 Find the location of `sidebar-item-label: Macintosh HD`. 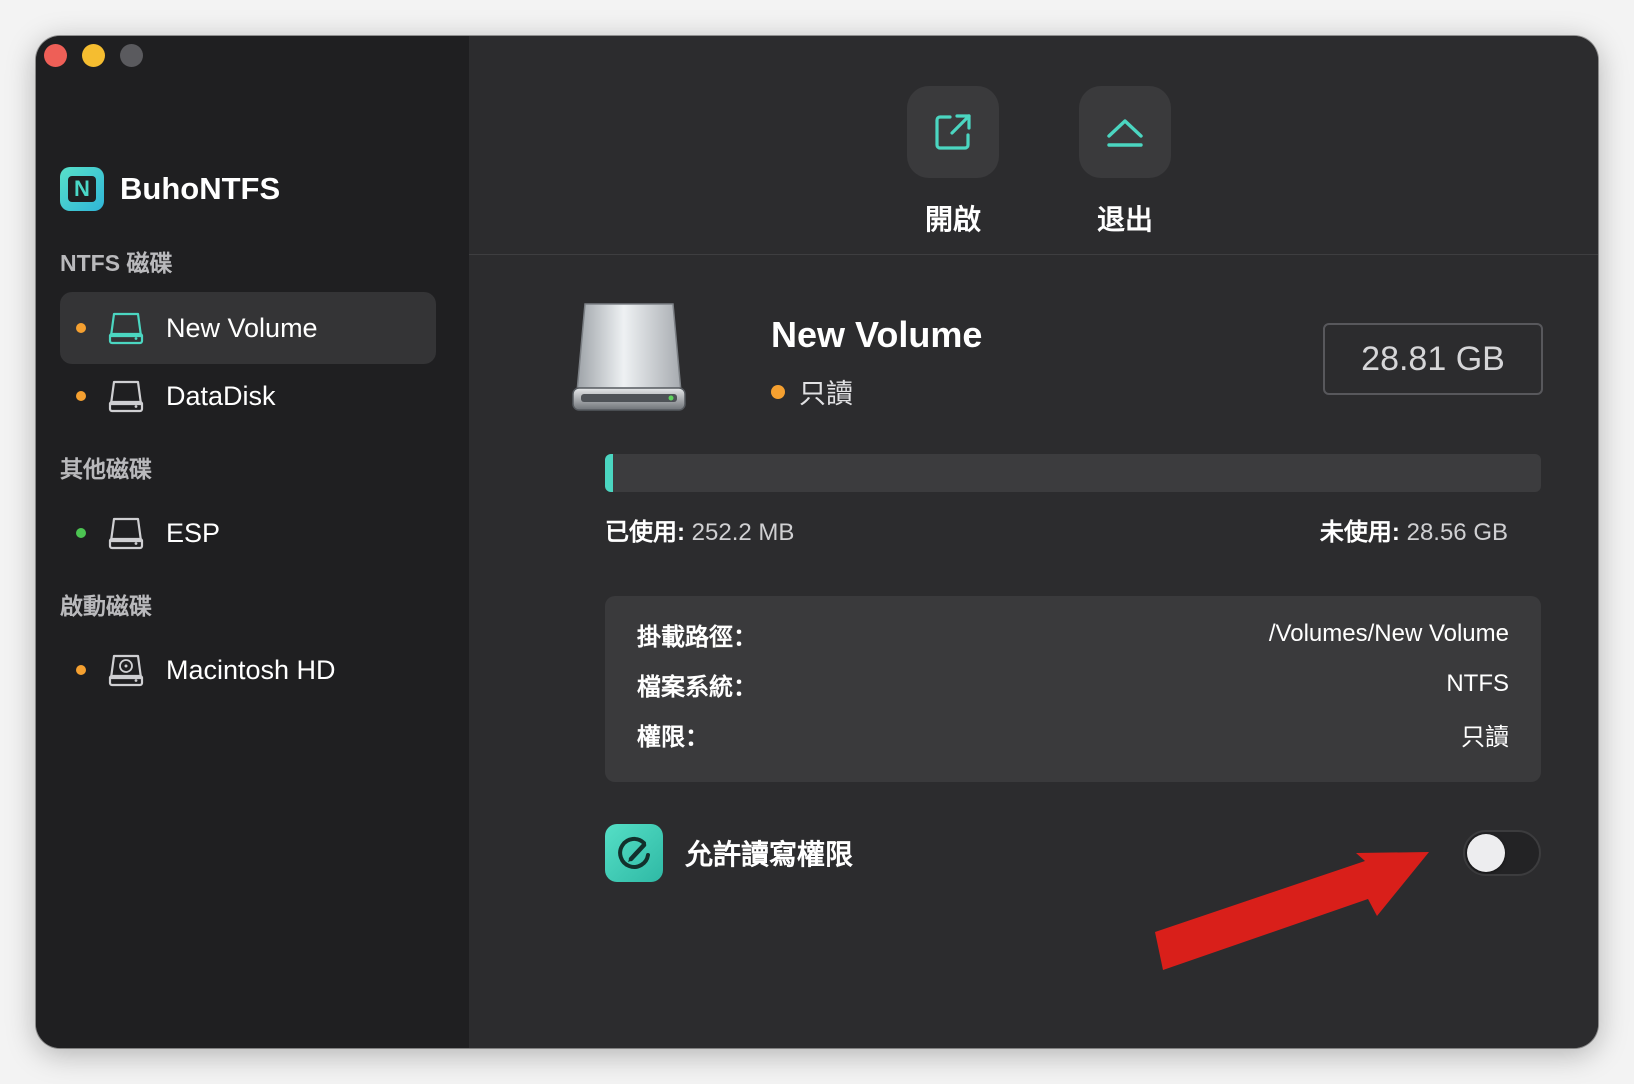

sidebar-item-label: Macintosh HD is located at coordinates (251, 669).